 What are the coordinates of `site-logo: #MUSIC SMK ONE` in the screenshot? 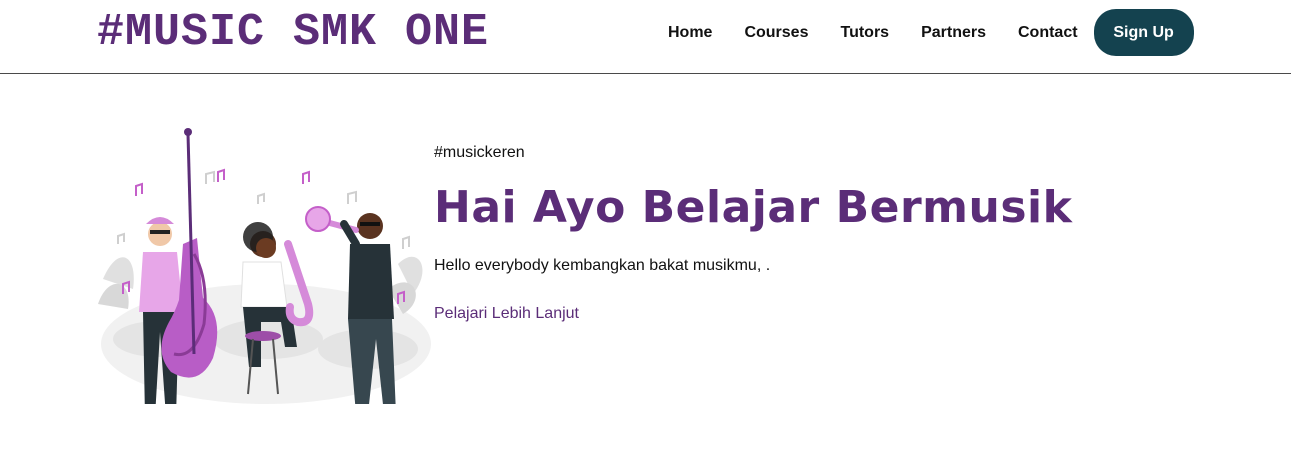 It's located at (293, 33).